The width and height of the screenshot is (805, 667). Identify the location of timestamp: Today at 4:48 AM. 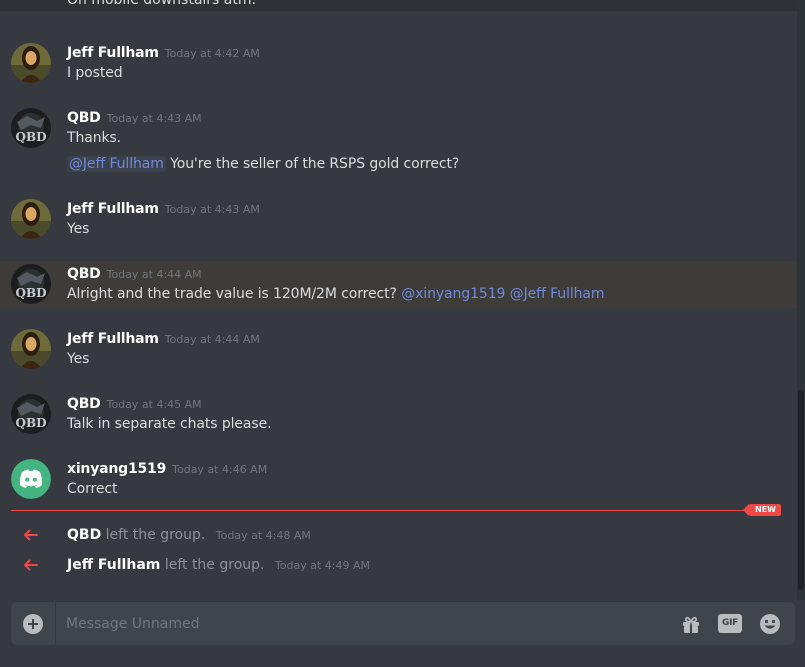
(263, 535).